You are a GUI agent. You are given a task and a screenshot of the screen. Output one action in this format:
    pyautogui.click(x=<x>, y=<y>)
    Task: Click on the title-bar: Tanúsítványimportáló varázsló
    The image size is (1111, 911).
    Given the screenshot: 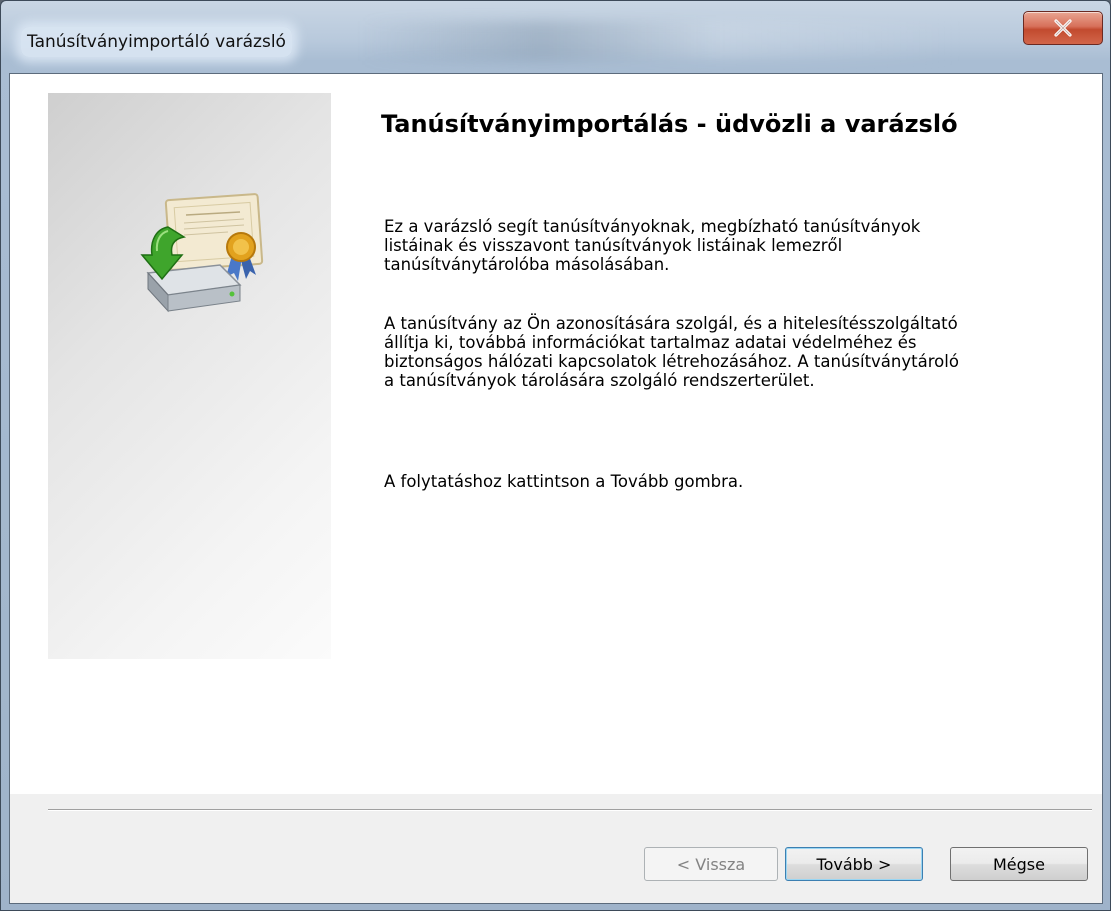 What is the action you would take?
    pyautogui.click(x=556, y=36)
    